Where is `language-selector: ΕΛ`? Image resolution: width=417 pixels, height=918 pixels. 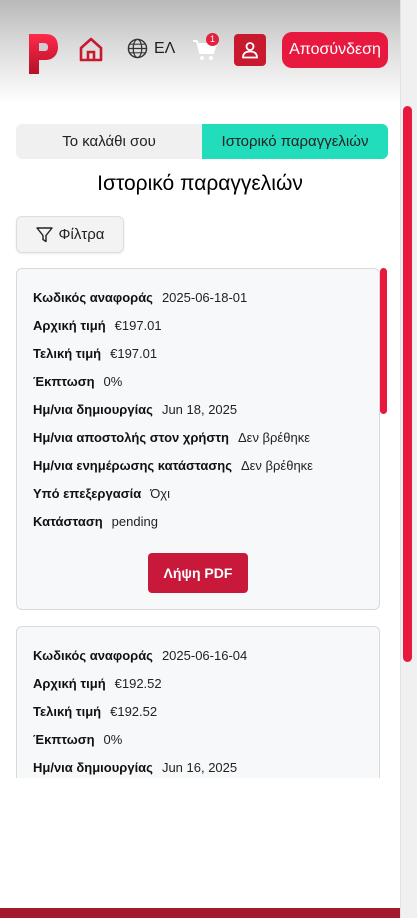 language-selector: ΕΛ is located at coordinates (151, 48).